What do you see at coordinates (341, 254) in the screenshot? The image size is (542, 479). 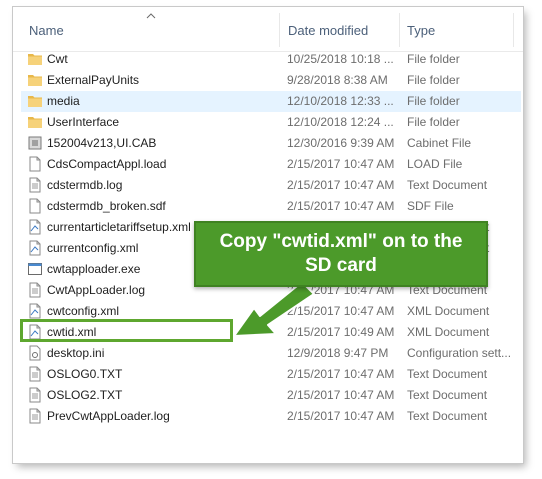 I see `instruction-callout: Copy "cwtid.xml" on to the SD card` at bounding box center [341, 254].